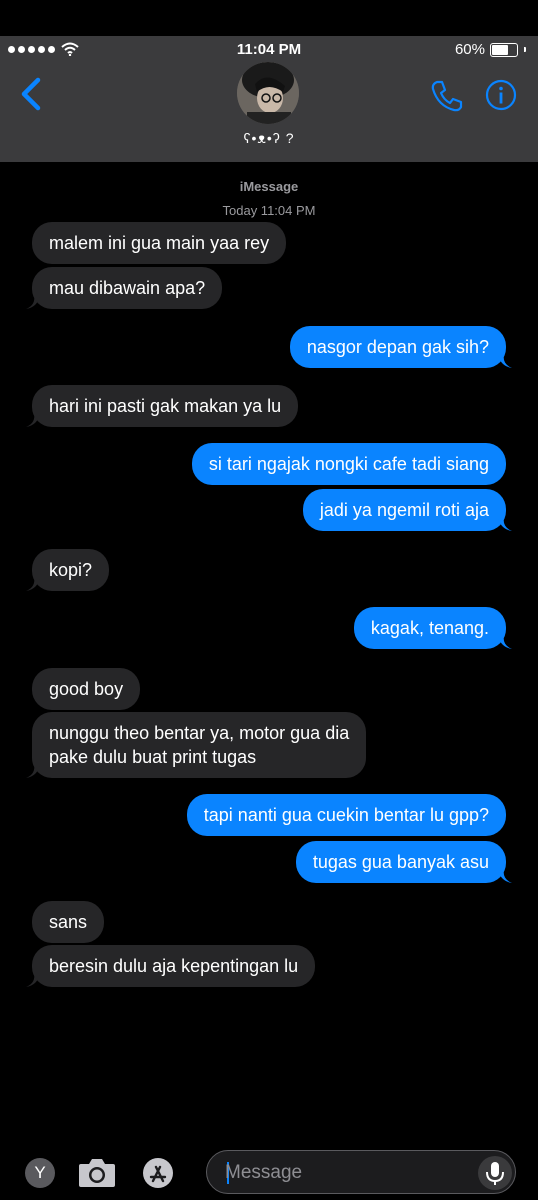 Image resolution: width=538 pixels, height=1200 pixels. I want to click on message-text: si tari ngajak nongki cafe tadi siang, so click(348, 464).